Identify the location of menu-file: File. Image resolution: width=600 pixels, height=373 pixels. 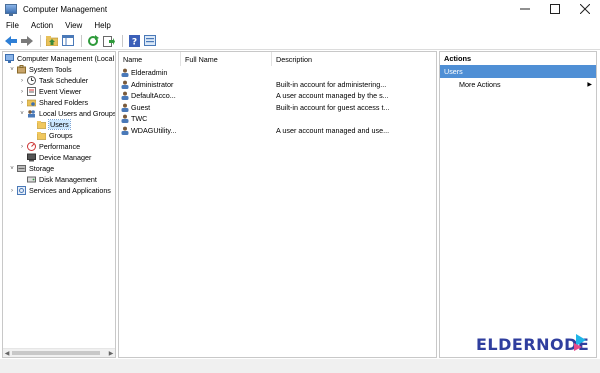
(12, 25).